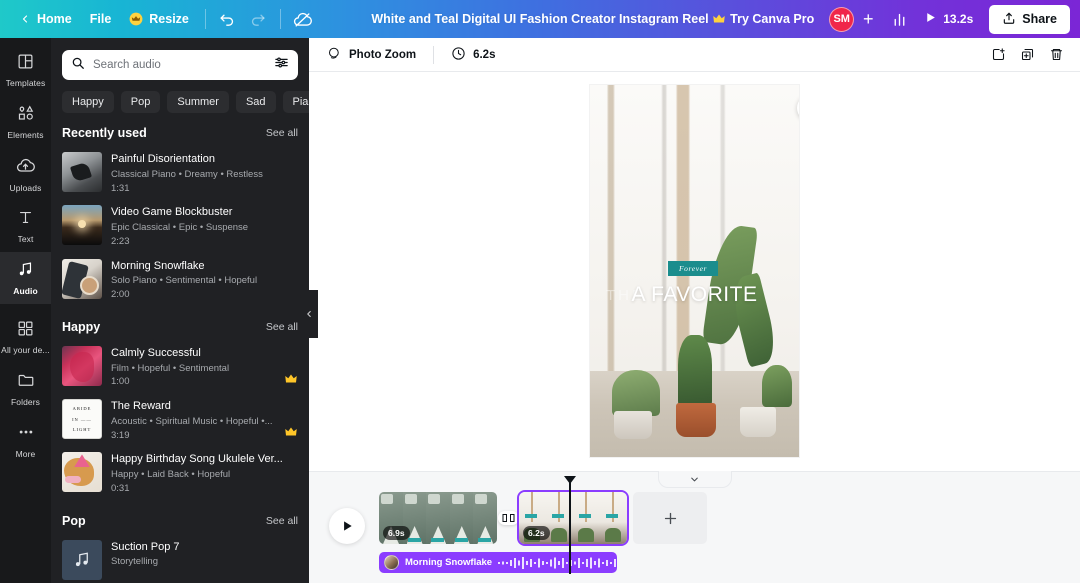 This screenshot has height=583, width=1080. What do you see at coordinates (694, 479) in the screenshot?
I see `timeline-collapse-button` at bounding box center [694, 479].